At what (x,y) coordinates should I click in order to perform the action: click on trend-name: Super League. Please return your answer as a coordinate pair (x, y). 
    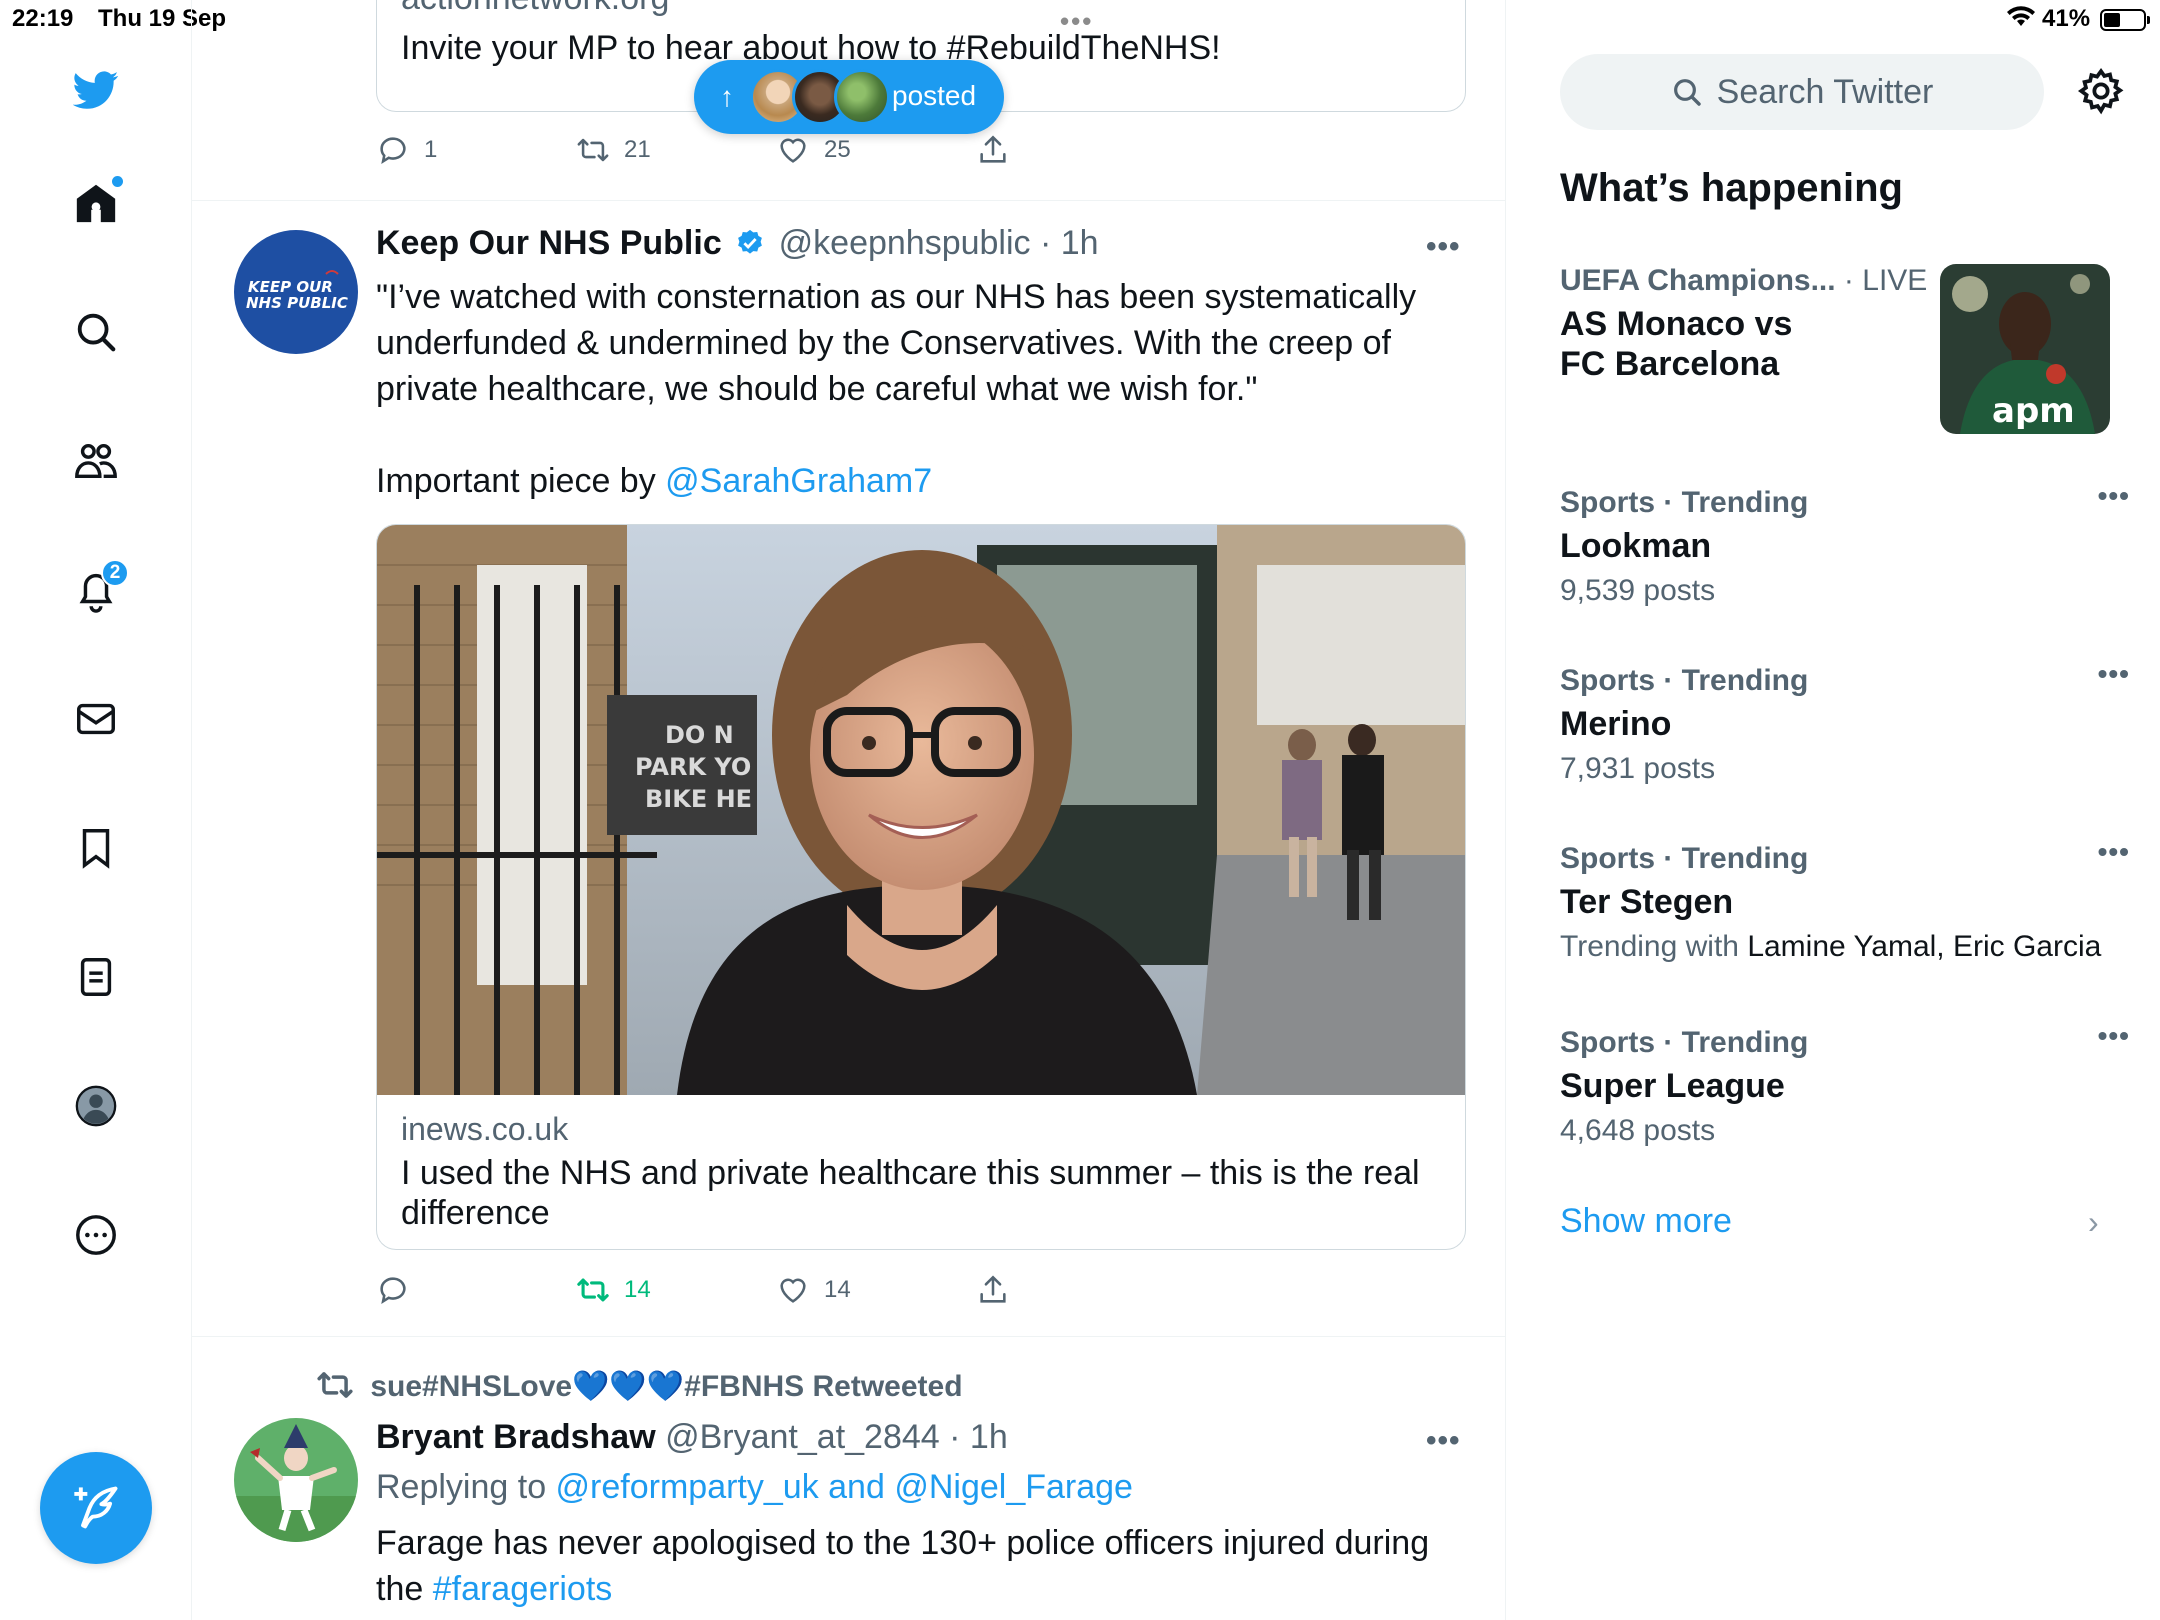
    Looking at the image, I should click on (1672, 1086).